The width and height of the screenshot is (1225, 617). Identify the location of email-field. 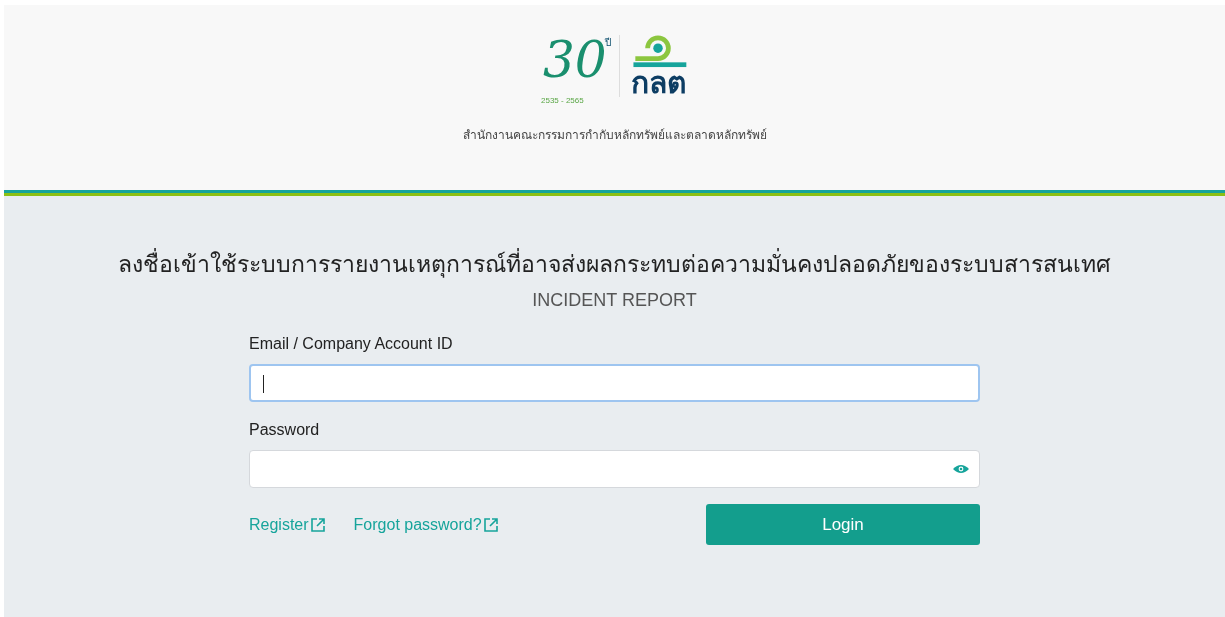
(614, 383).